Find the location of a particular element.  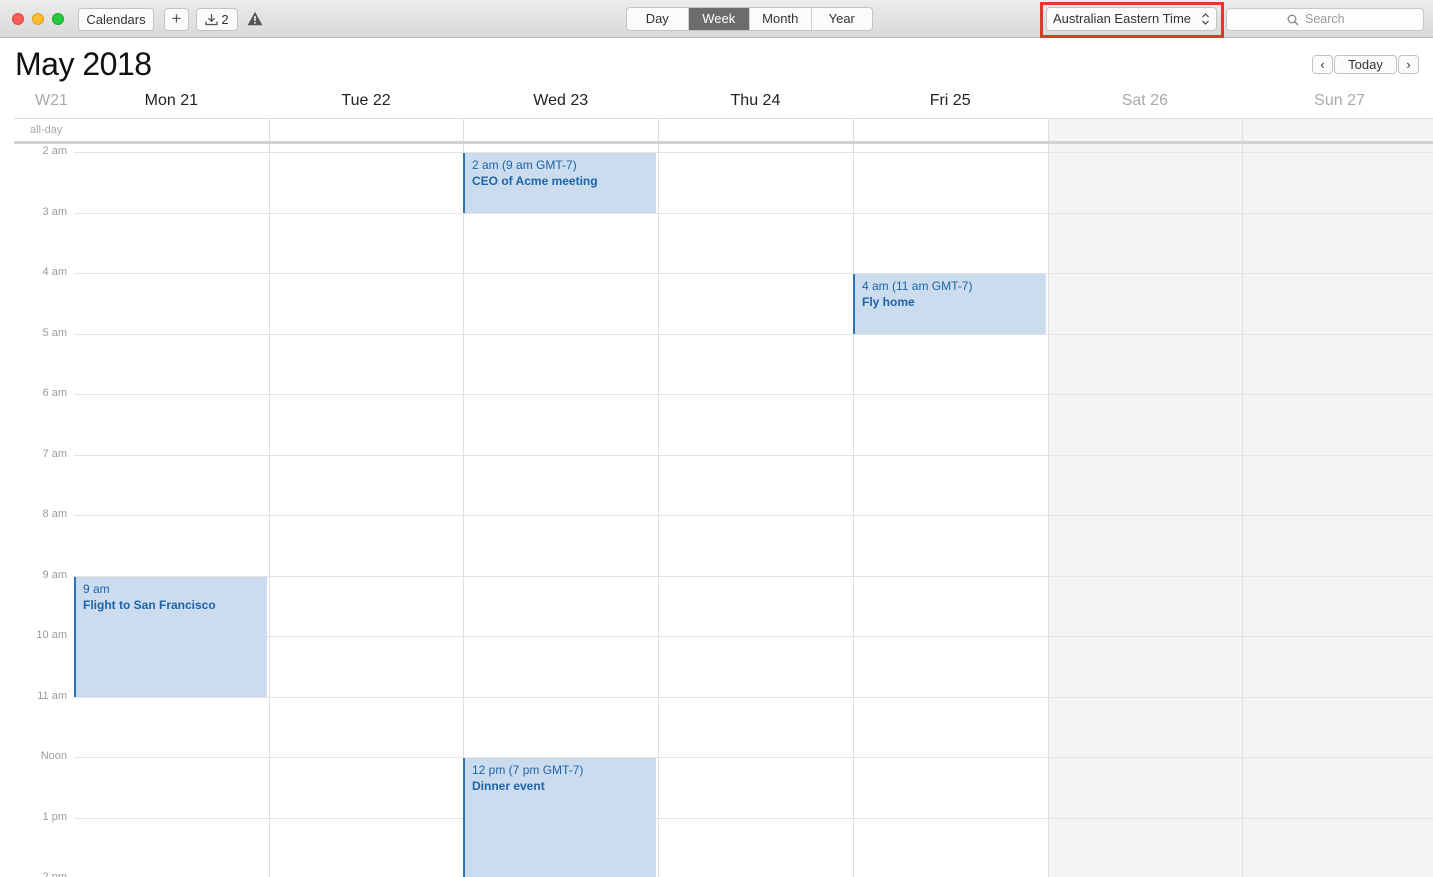

close-window-button is located at coordinates (18, 19).